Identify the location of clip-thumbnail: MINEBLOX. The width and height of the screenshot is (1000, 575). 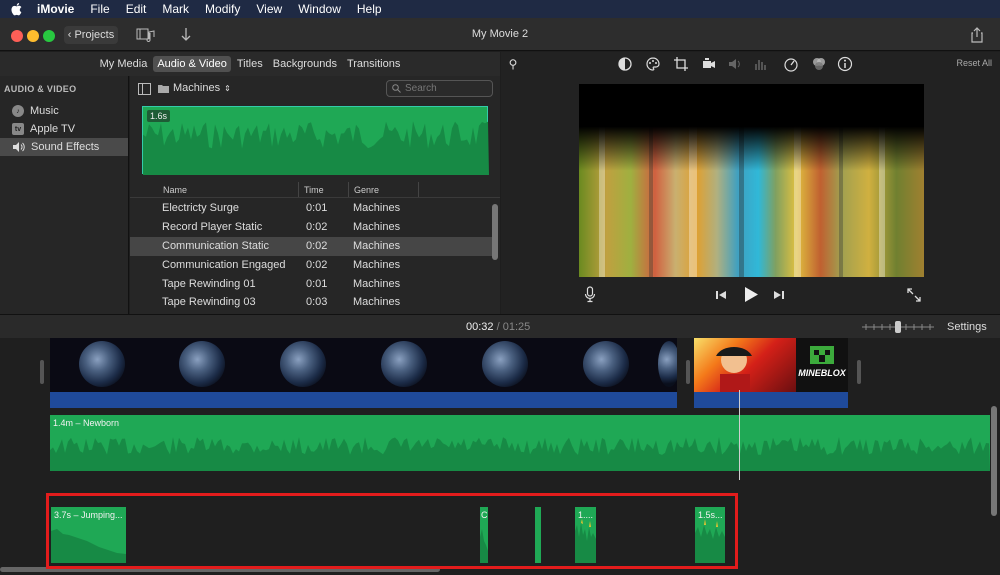
(822, 365).